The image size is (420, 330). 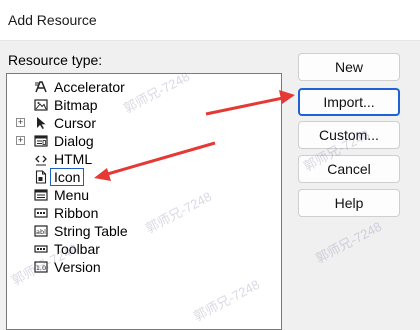 I want to click on arrow-to-icon-item-icon, so click(x=155, y=161).